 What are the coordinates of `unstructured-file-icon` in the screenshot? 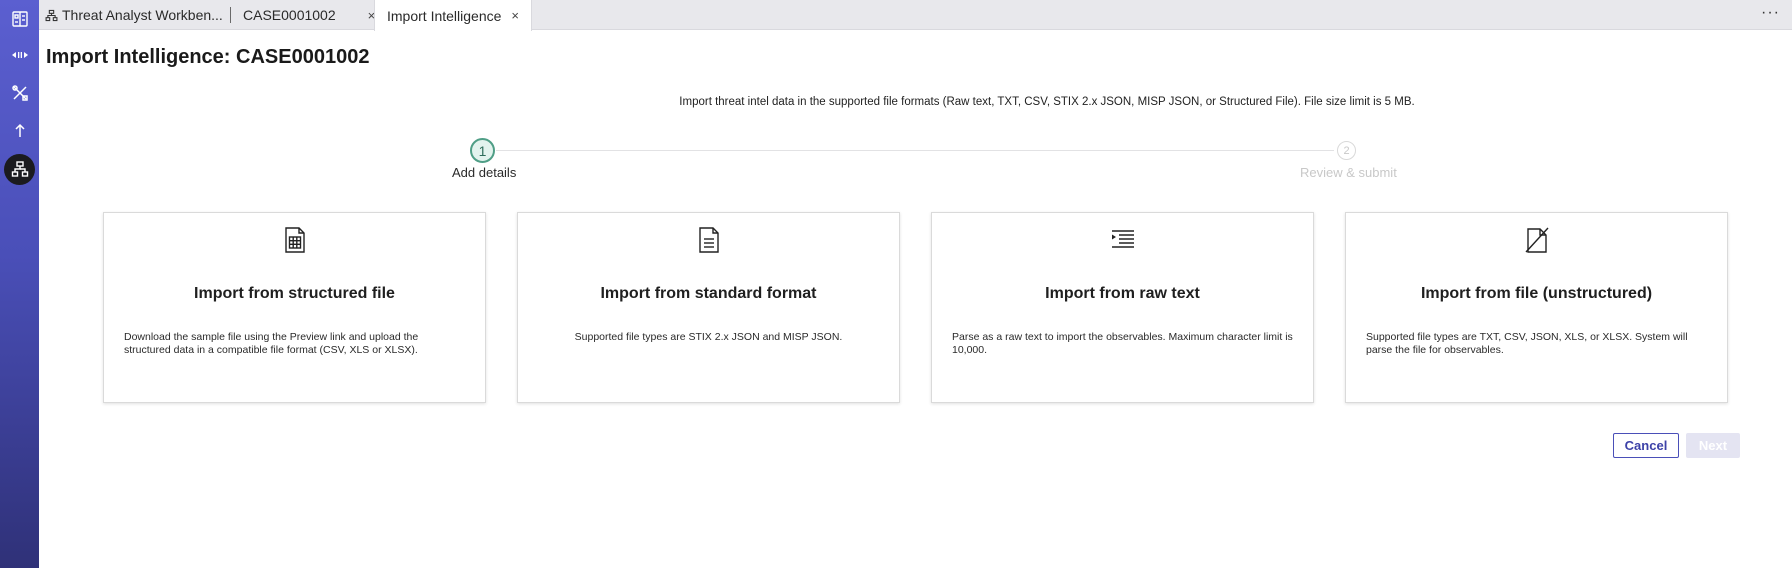 It's located at (1536, 240).